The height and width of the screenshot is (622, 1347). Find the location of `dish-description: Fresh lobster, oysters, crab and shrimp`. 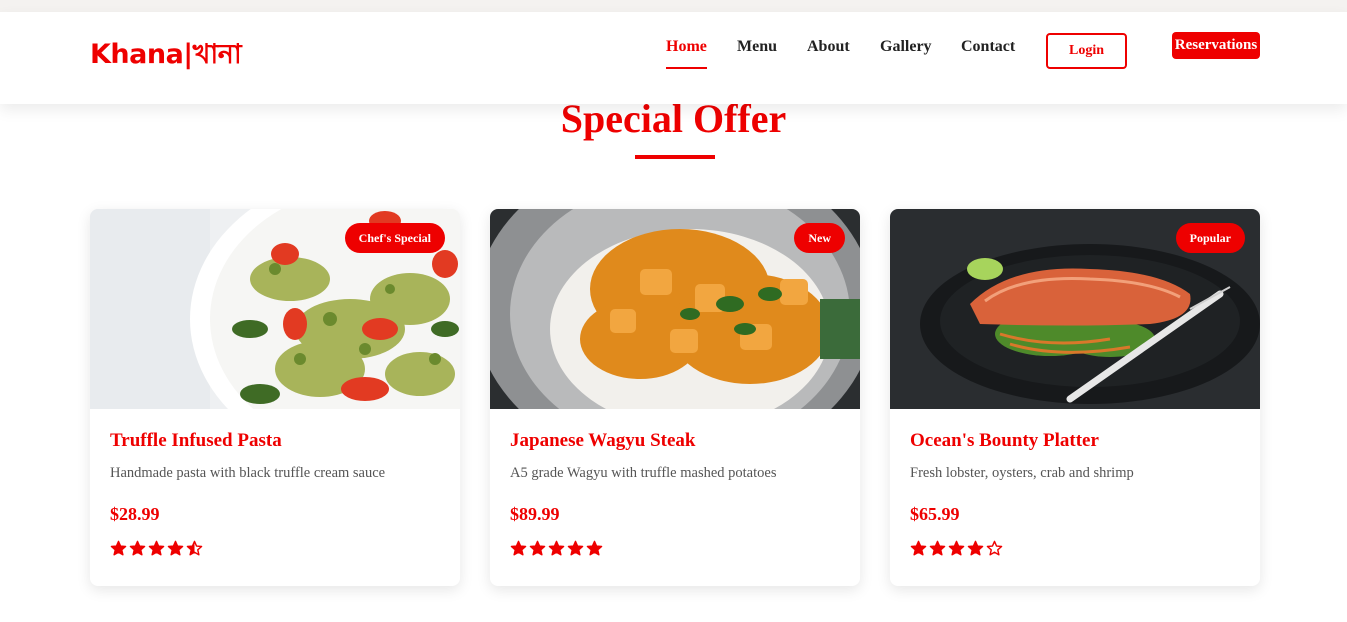

dish-description: Fresh lobster, oysters, crab and shrimp is located at coordinates (1022, 473).